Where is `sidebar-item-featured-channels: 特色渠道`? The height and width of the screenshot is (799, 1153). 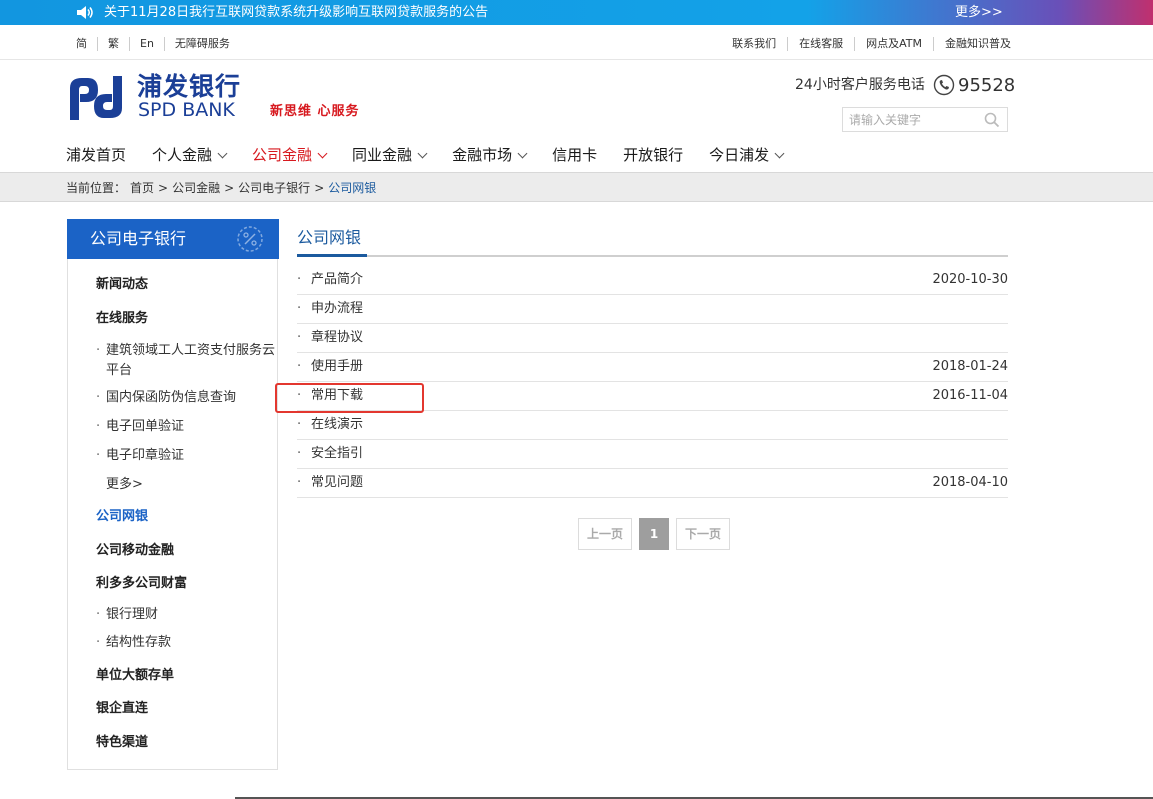 sidebar-item-featured-channels: 特色渠道 is located at coordinates (122, 742).